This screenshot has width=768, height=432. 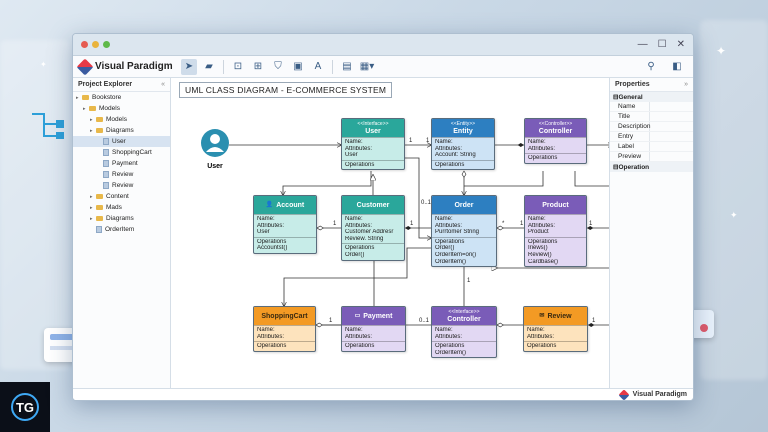 I want to click on property-section: ⊟ General, so click(x=651, y=97).